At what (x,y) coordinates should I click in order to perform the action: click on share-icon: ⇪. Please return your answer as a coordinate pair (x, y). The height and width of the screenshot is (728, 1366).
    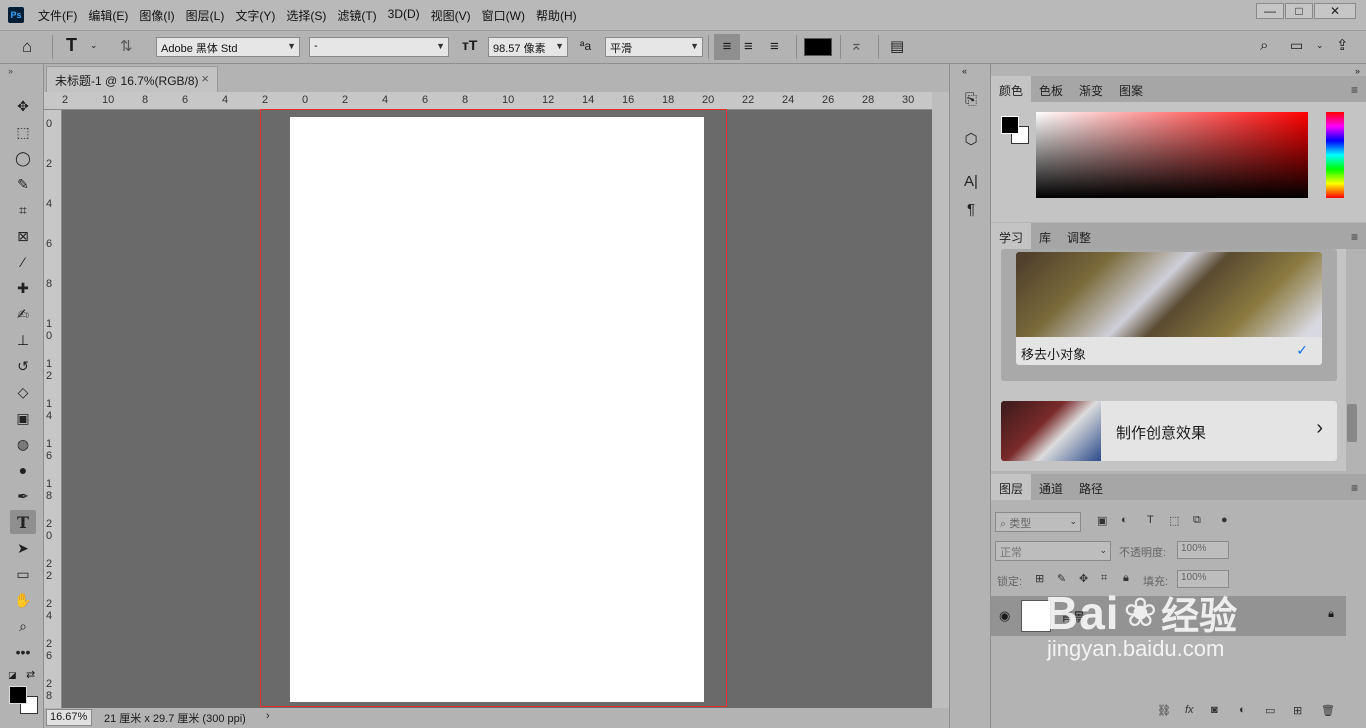
    Looking at the image, I should click on (1342, 45).